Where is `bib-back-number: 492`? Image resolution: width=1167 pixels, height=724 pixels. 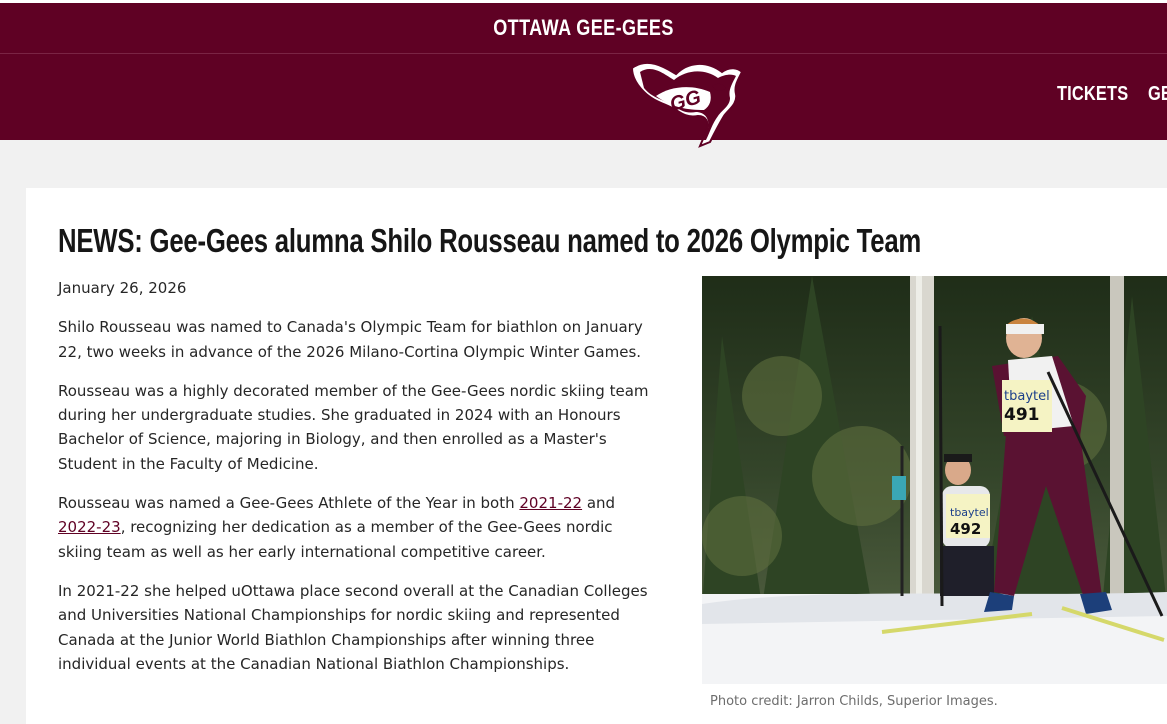
bib-back-number: 492 is located at coordinates (965, 529).